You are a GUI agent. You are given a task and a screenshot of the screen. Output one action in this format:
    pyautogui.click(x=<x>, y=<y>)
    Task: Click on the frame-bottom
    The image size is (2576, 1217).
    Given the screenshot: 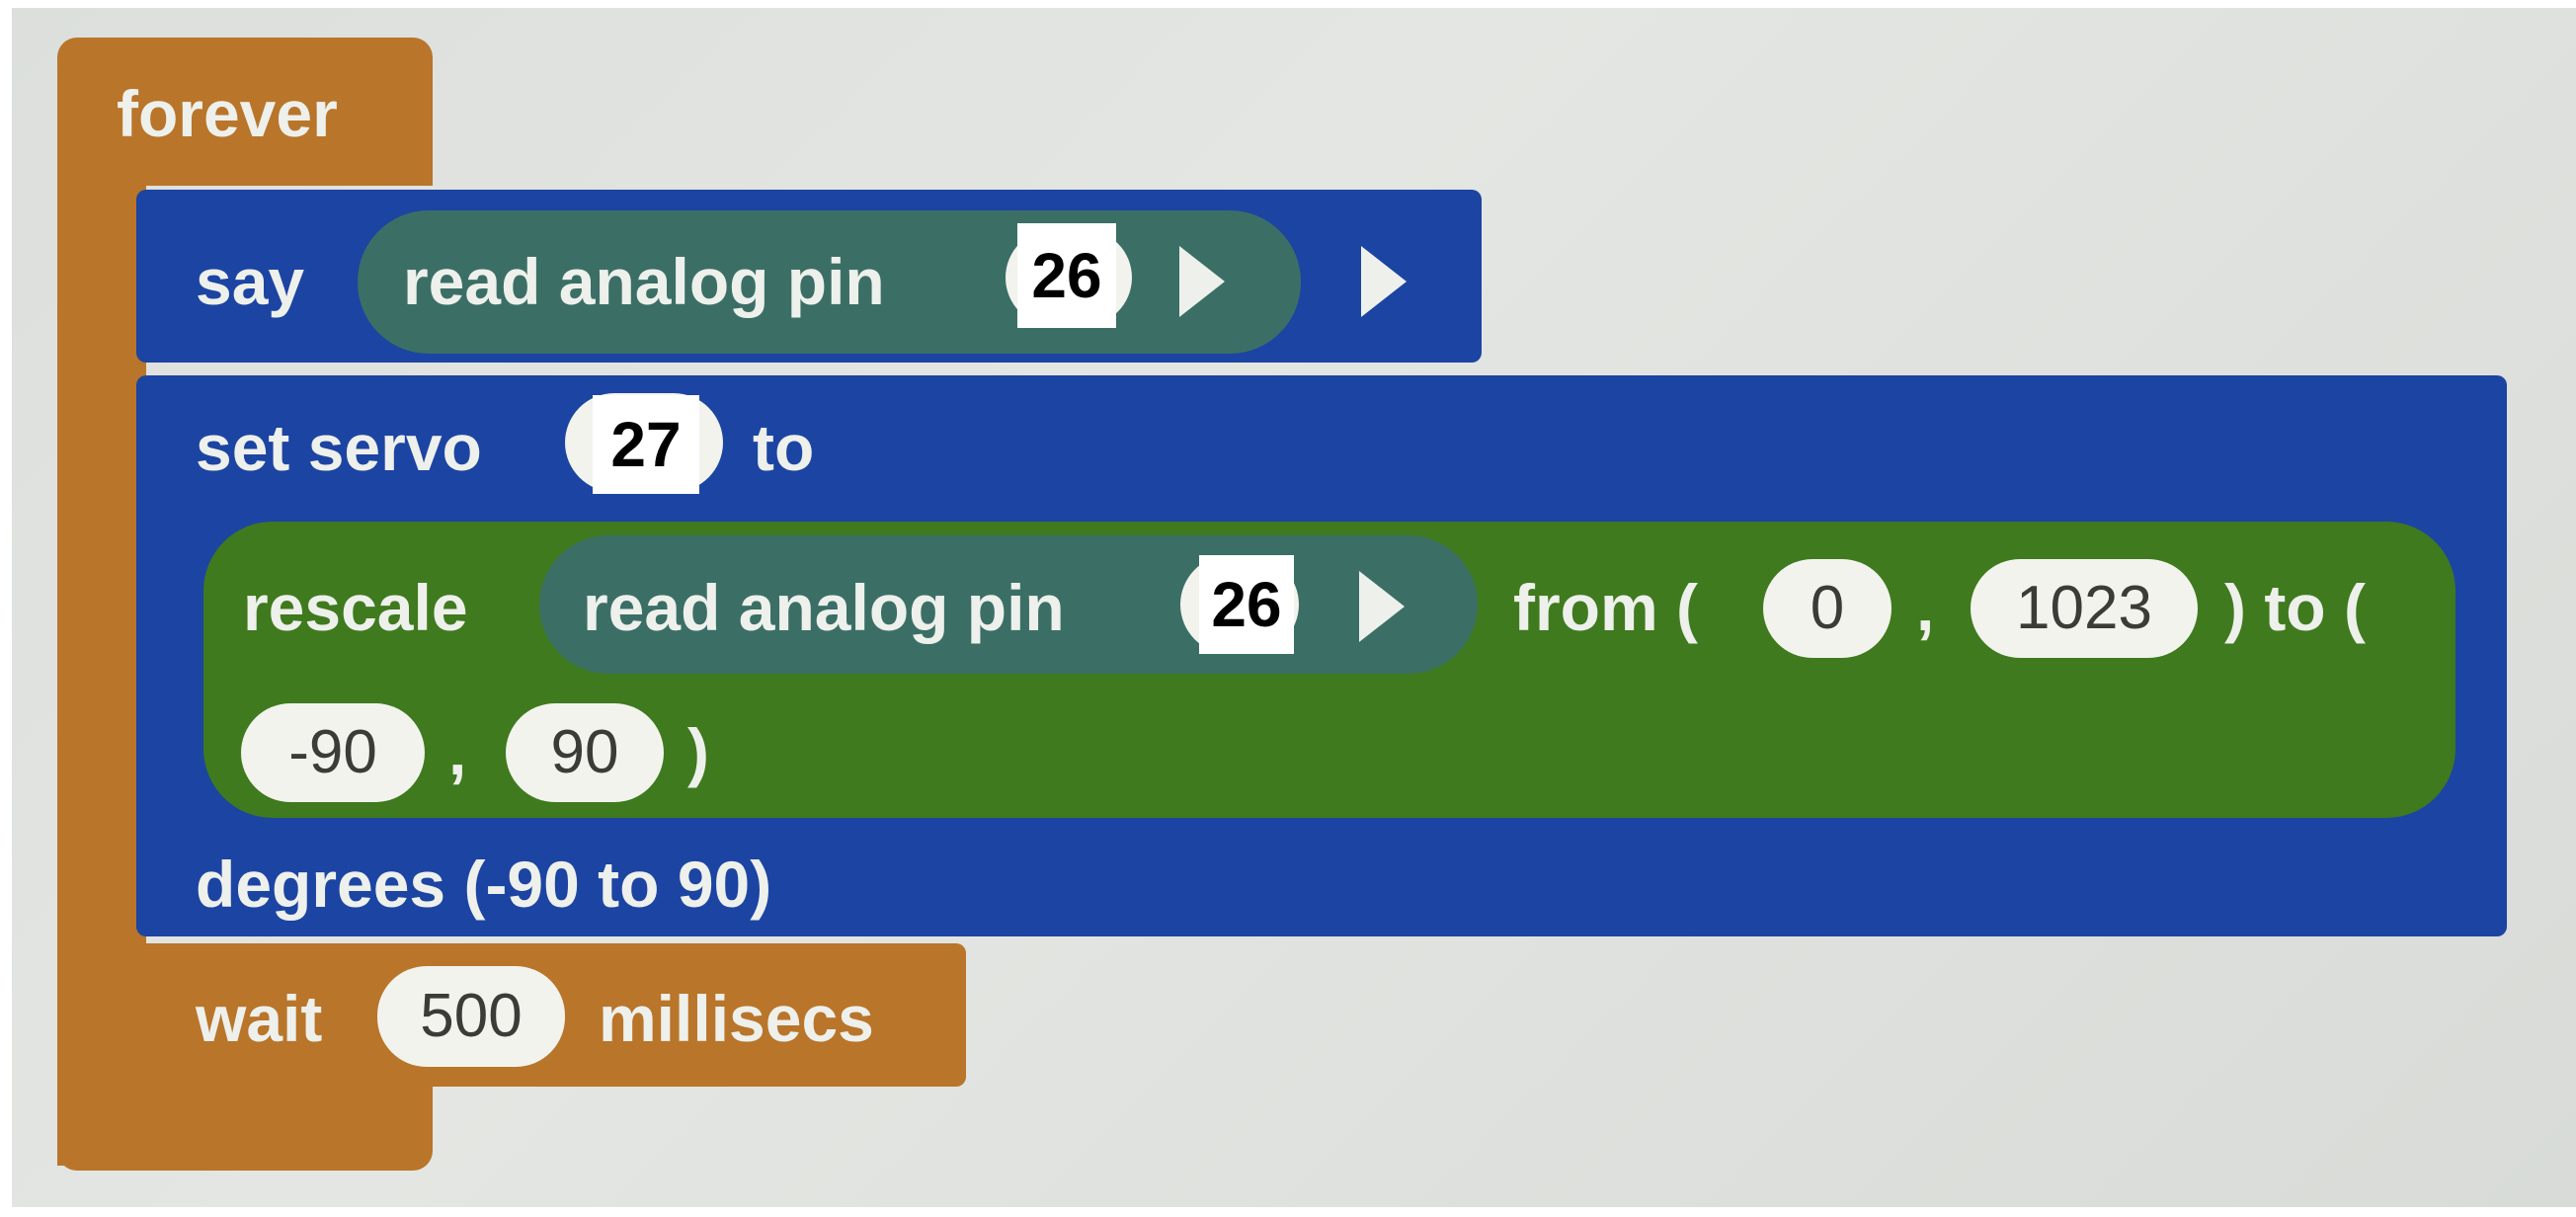 What is the action you would take?
    pyautogui.click(x=1288, y=1212)
    